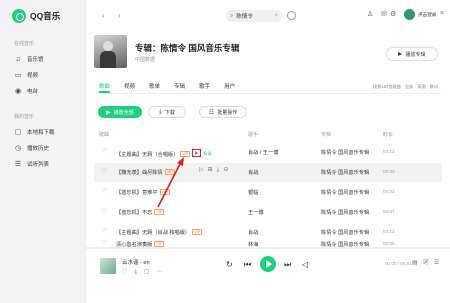 The height and width of the screenshot is (303, 450). What do you see at coordinates (388, 135) in the screenshot?
I see `column-header-duration: 时长` at bounding box center [388, 135].